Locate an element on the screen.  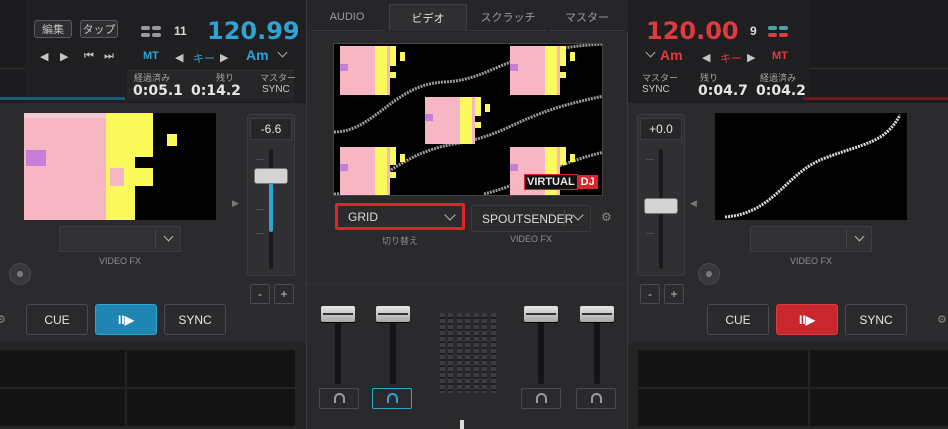
tick-row is located at coordinates (658, 103).